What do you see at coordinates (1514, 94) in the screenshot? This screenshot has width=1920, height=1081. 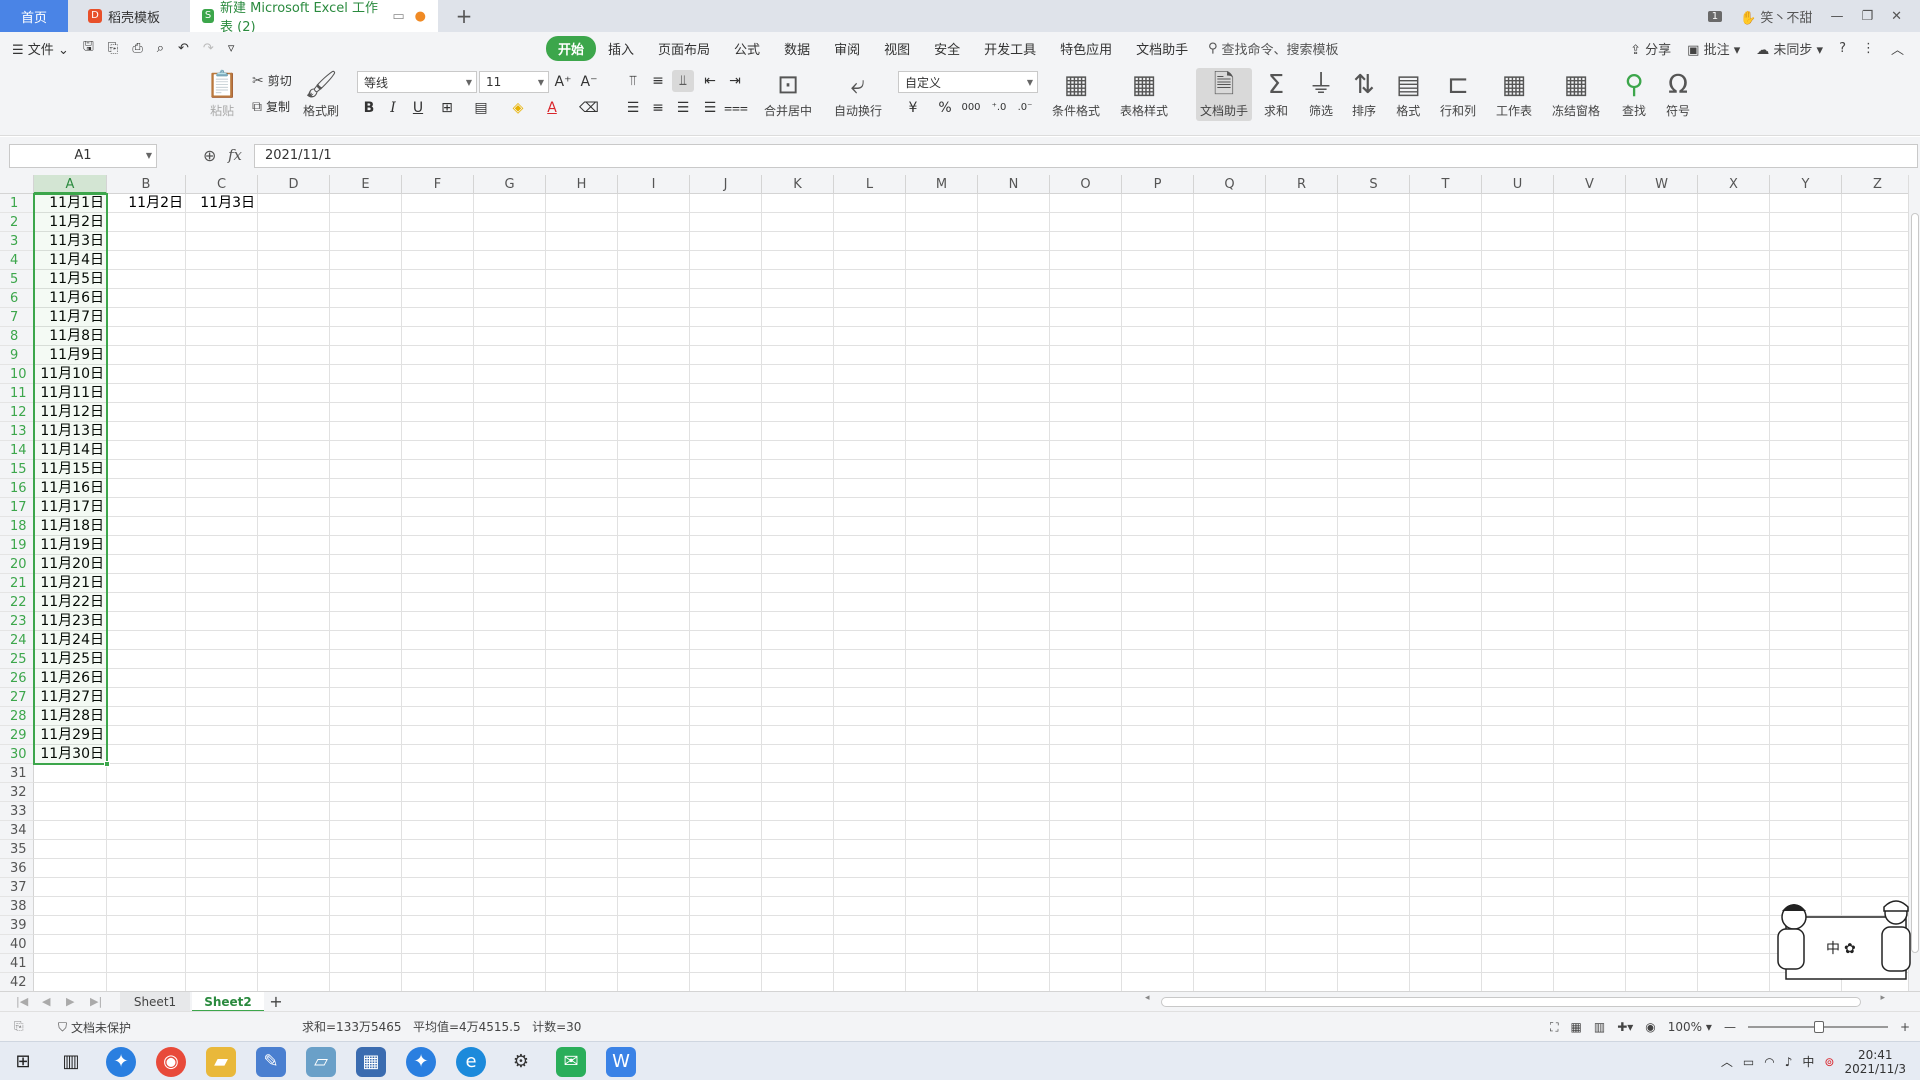 I see `worksheet-button: ▦ 工作表` at bounding box center [1514, 94].